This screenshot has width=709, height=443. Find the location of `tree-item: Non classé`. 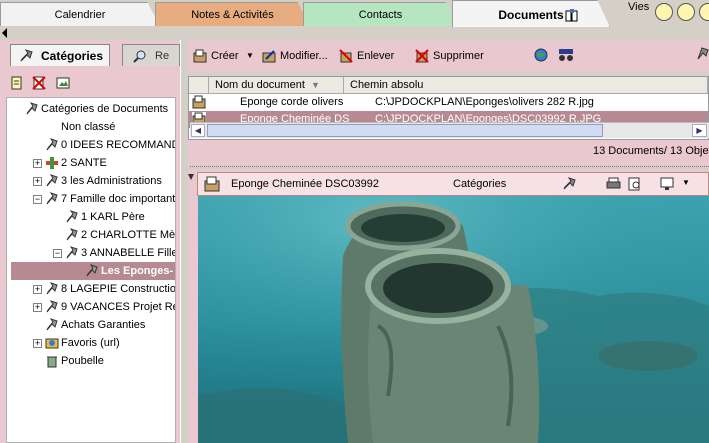

tree-item: Non classé is located at coordinates (91, 127).